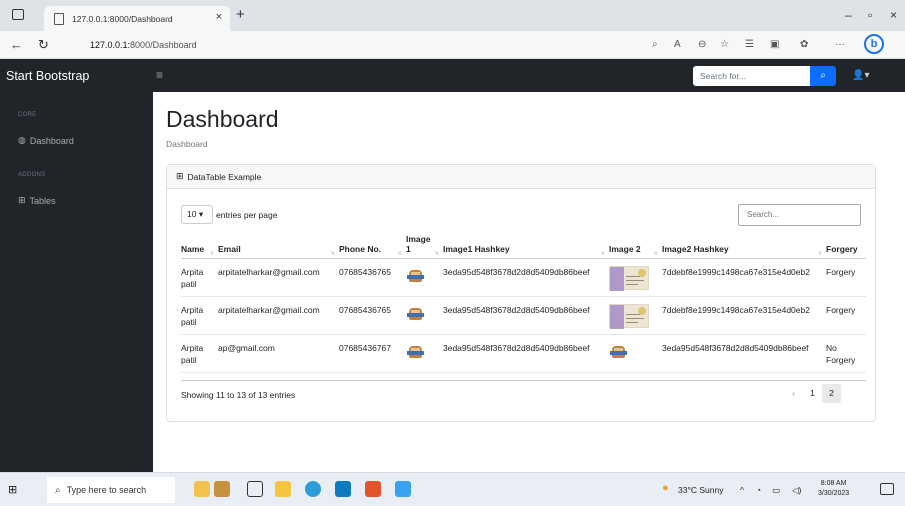 The width and height of the screenshot is (905, 506). What do you see at coordinates (724, 44) in the screenshot?
I see `favorite-star-icon: ☆` at bounding box center [724, 44].